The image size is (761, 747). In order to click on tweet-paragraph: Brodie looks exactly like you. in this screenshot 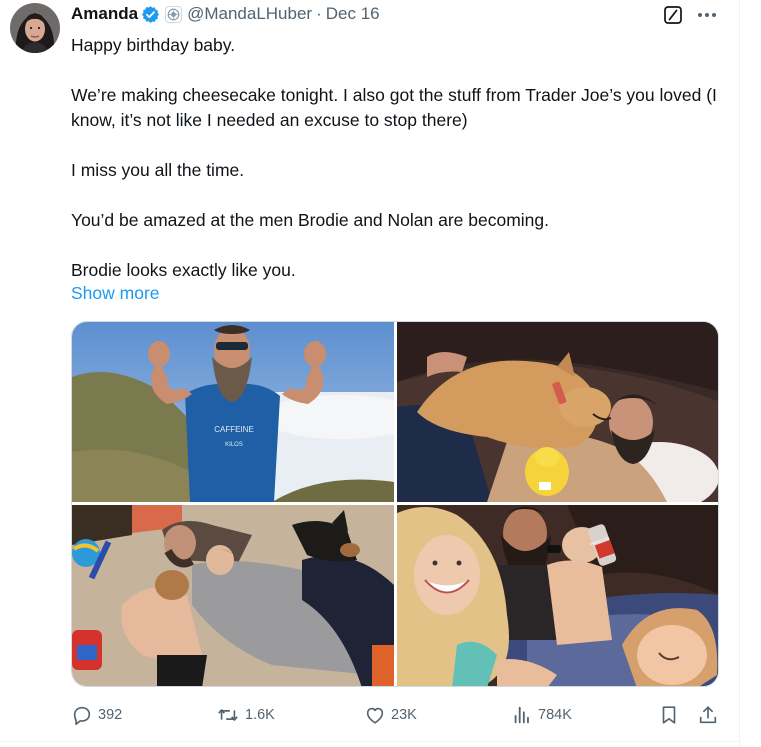, I will do `click(183, 270)`.